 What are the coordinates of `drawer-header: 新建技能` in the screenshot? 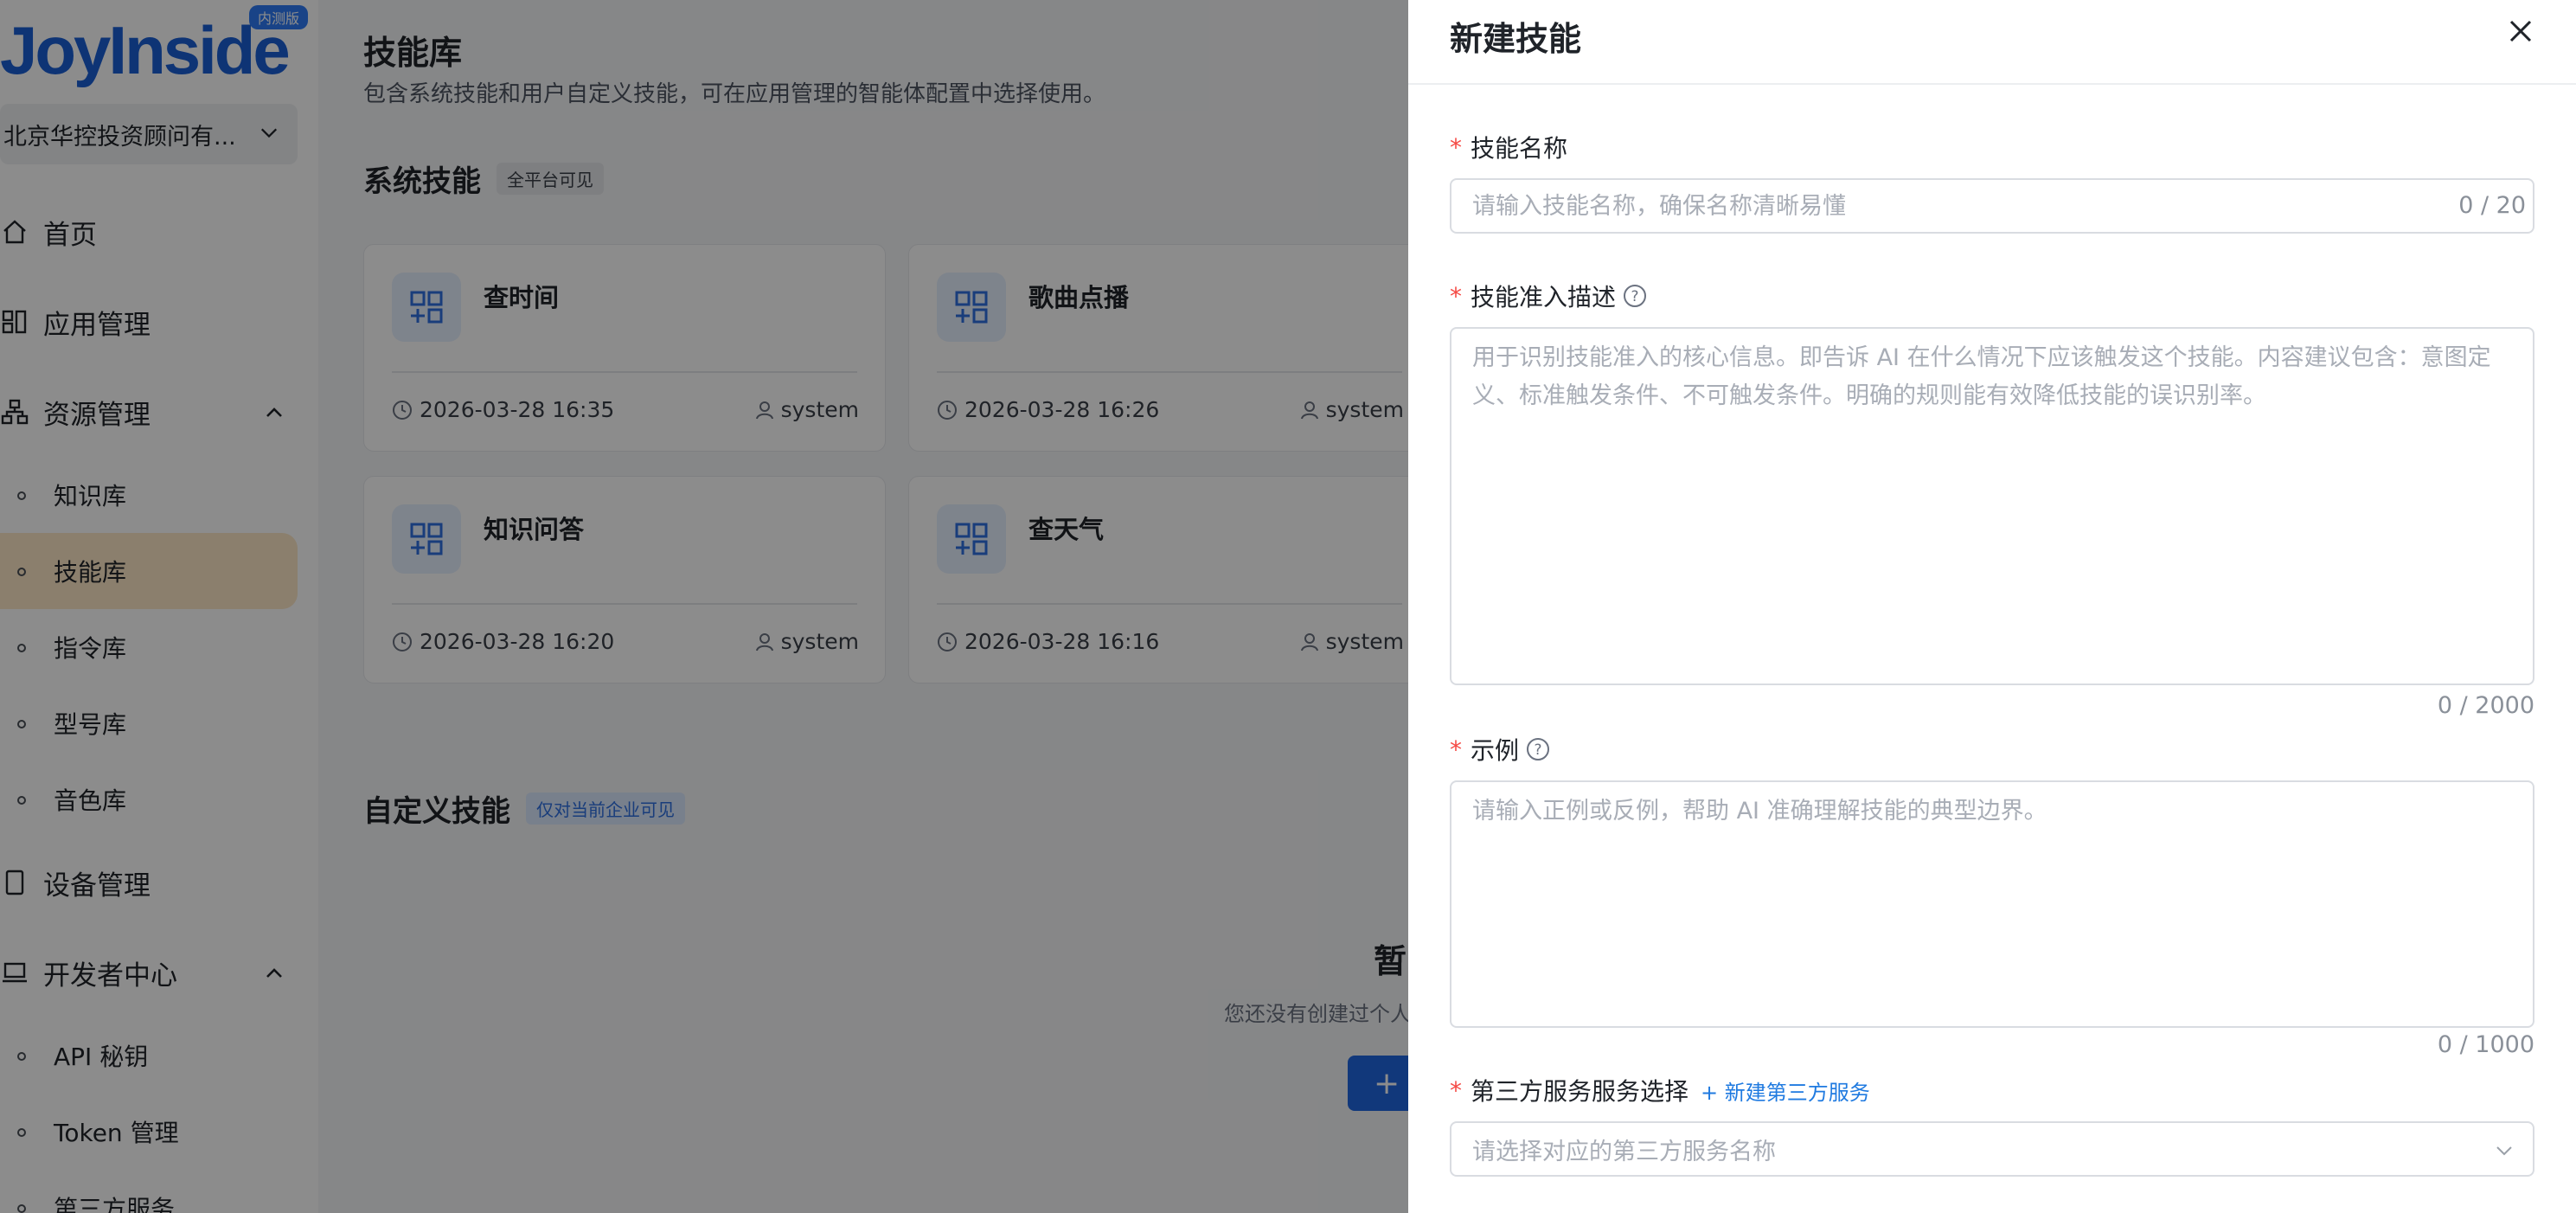 It's located at (1992, 42).